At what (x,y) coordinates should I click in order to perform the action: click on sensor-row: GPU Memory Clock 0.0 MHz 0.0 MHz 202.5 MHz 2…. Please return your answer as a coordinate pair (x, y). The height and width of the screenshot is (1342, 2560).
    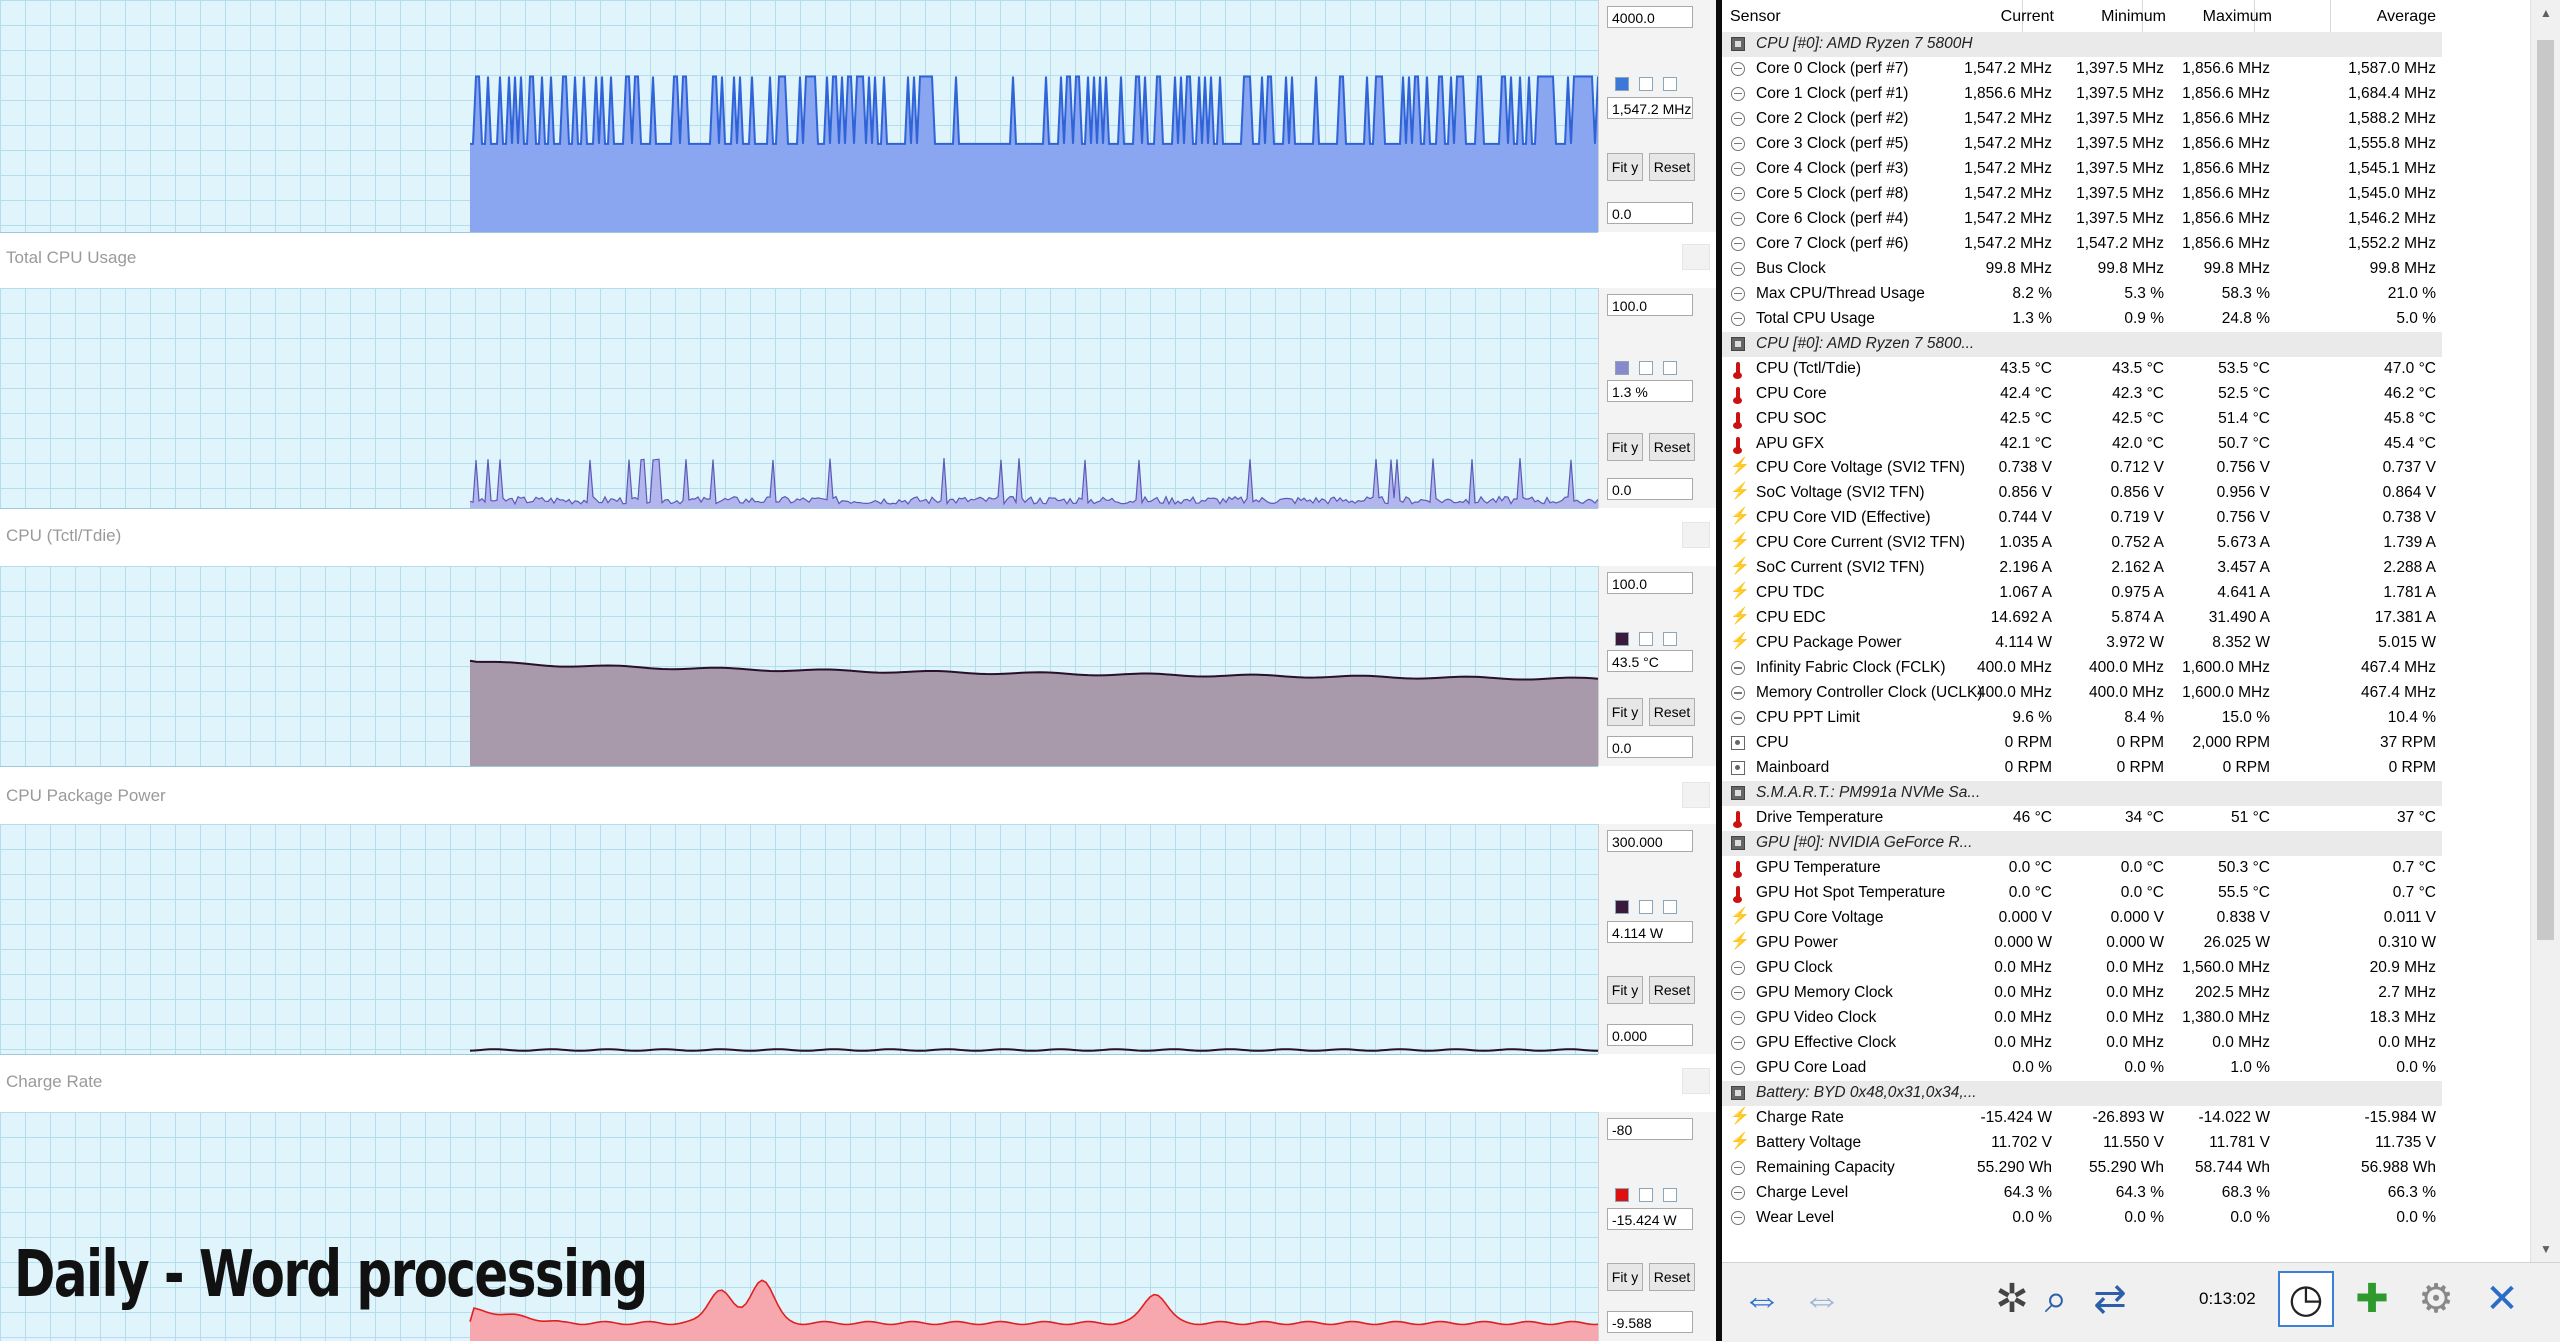
    Looking at the image, I should click on (2082, 993).